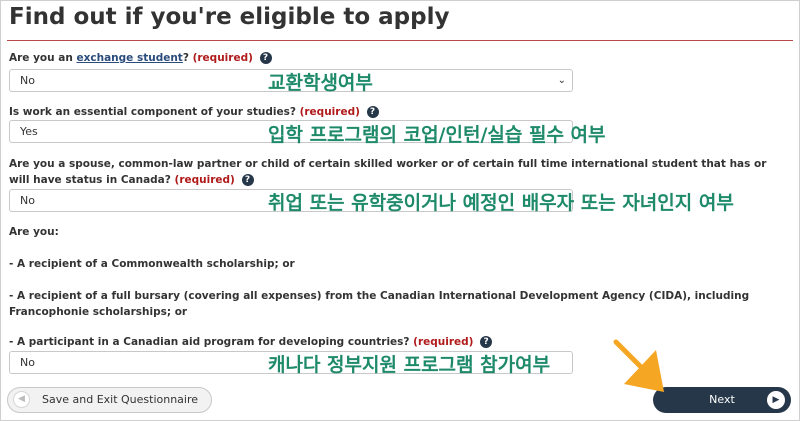 This screenshot has height=421, width=800. Describe the element at coordinates (27, 362) in the screenshot. I see `aid-program-value: No` at that location.